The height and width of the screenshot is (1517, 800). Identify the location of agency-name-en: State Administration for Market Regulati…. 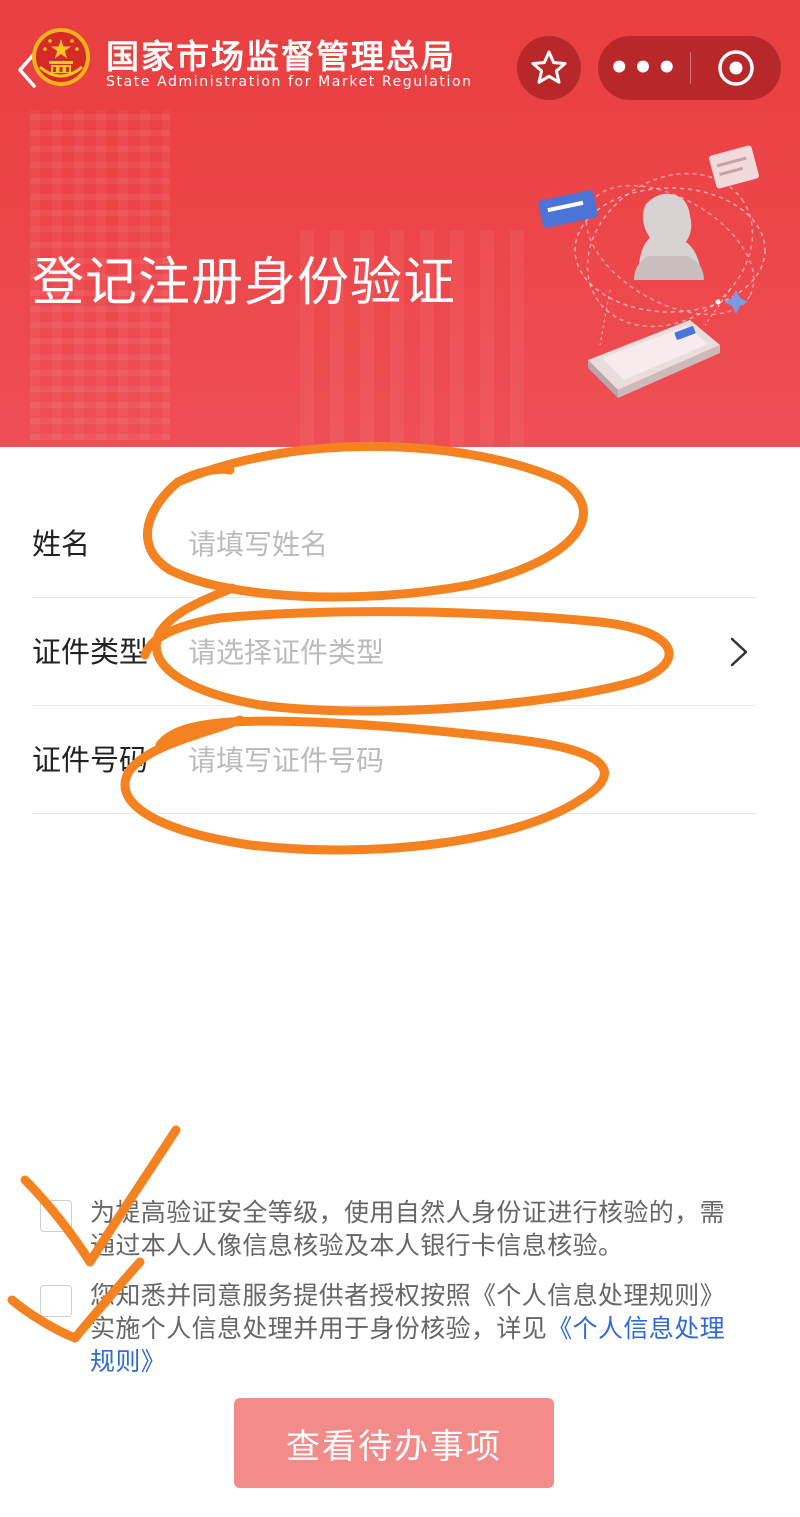
(289, 82).